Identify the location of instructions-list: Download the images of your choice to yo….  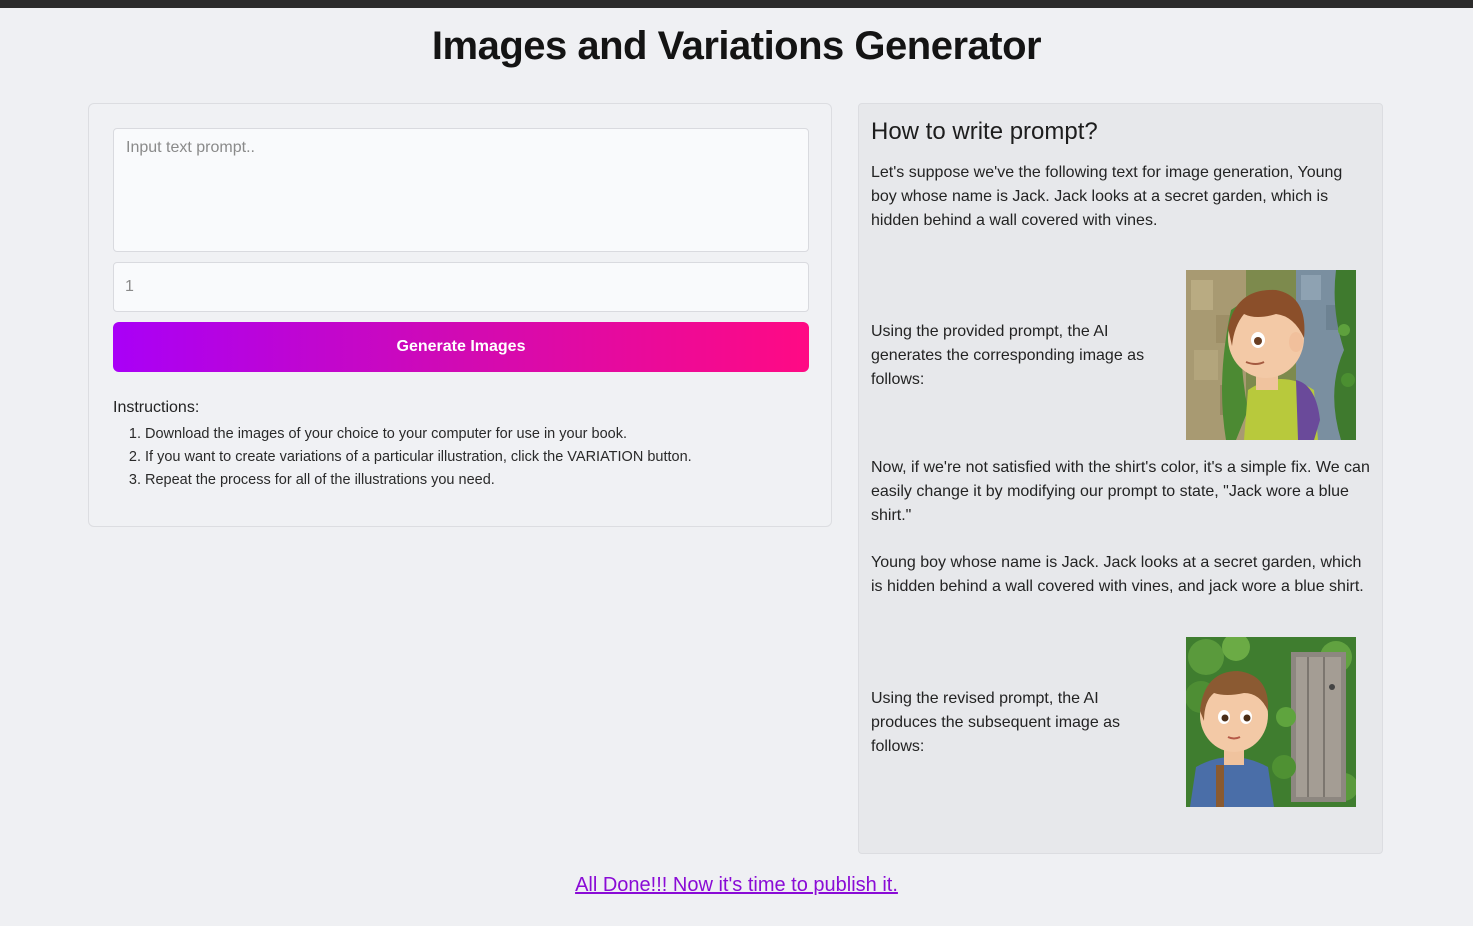
(461, 457).